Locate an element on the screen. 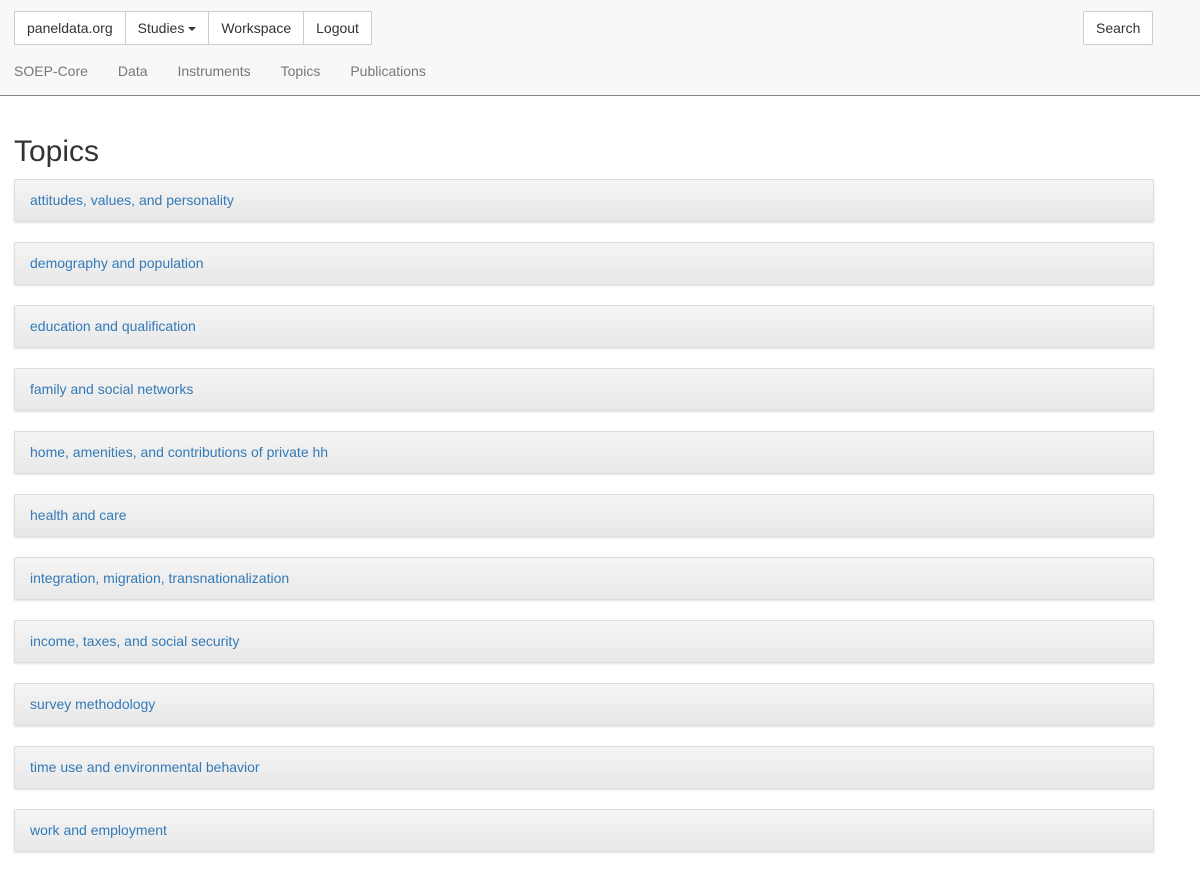 Image resolution: width=1200 pixels, height=872 pixels. nav-link-instruments: Instruments is located at coordinates (214, 71).